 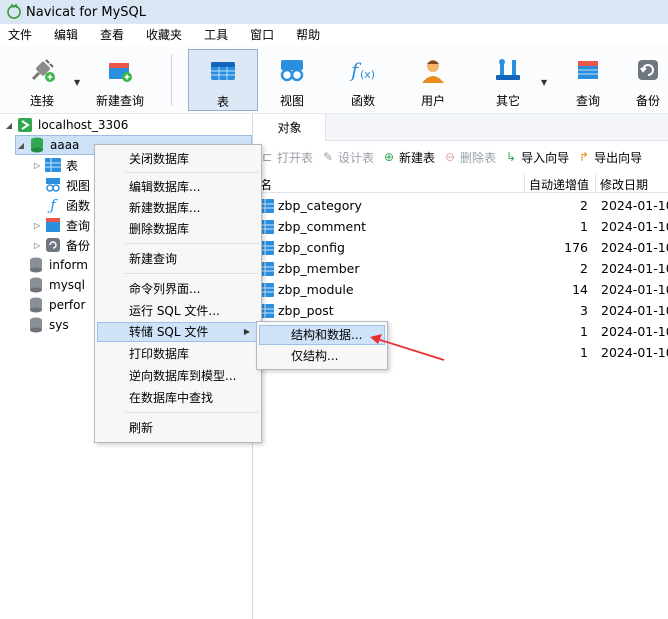 I want to click on menu-favorites: 收藏夹, so click(x=164, y=35).